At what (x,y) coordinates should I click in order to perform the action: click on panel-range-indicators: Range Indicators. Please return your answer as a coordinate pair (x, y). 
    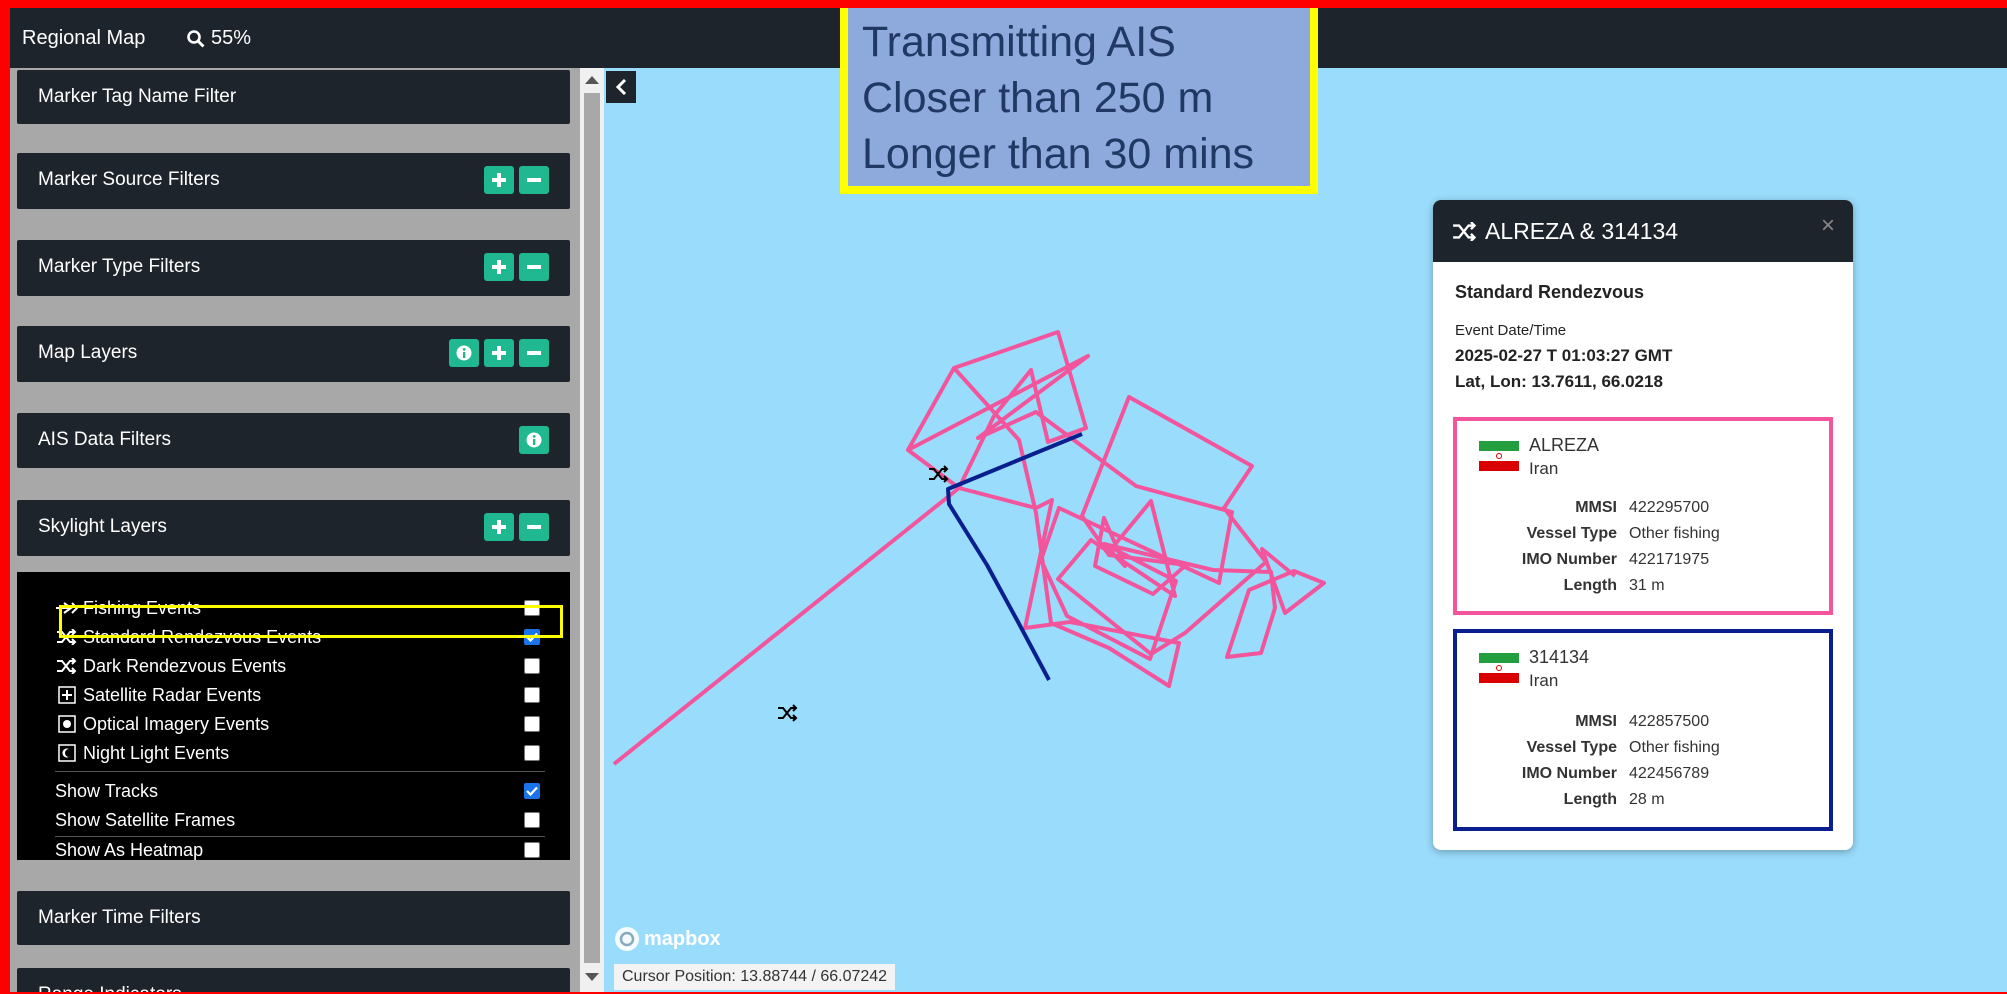
    Looking at the image, I should click on (293, 980).